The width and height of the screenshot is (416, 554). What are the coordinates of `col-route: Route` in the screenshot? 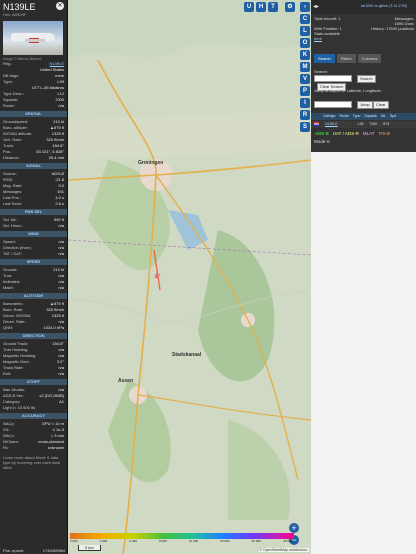 It's located at (343, 116).